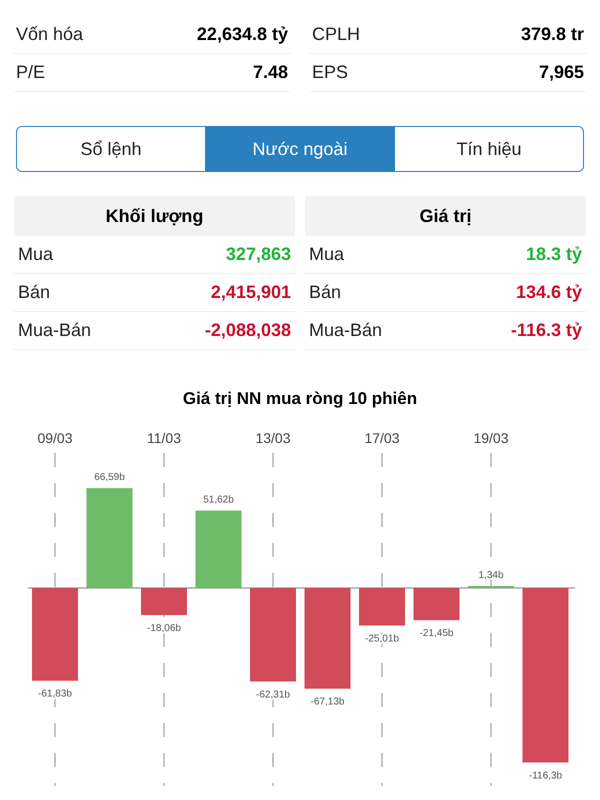 The height and width of the screenshot is (800, 600). What do you see at coordinates (549, 292) in the screenshot?
I see `row-value: 134.6 tỷ` at bounding box center [549, 292].